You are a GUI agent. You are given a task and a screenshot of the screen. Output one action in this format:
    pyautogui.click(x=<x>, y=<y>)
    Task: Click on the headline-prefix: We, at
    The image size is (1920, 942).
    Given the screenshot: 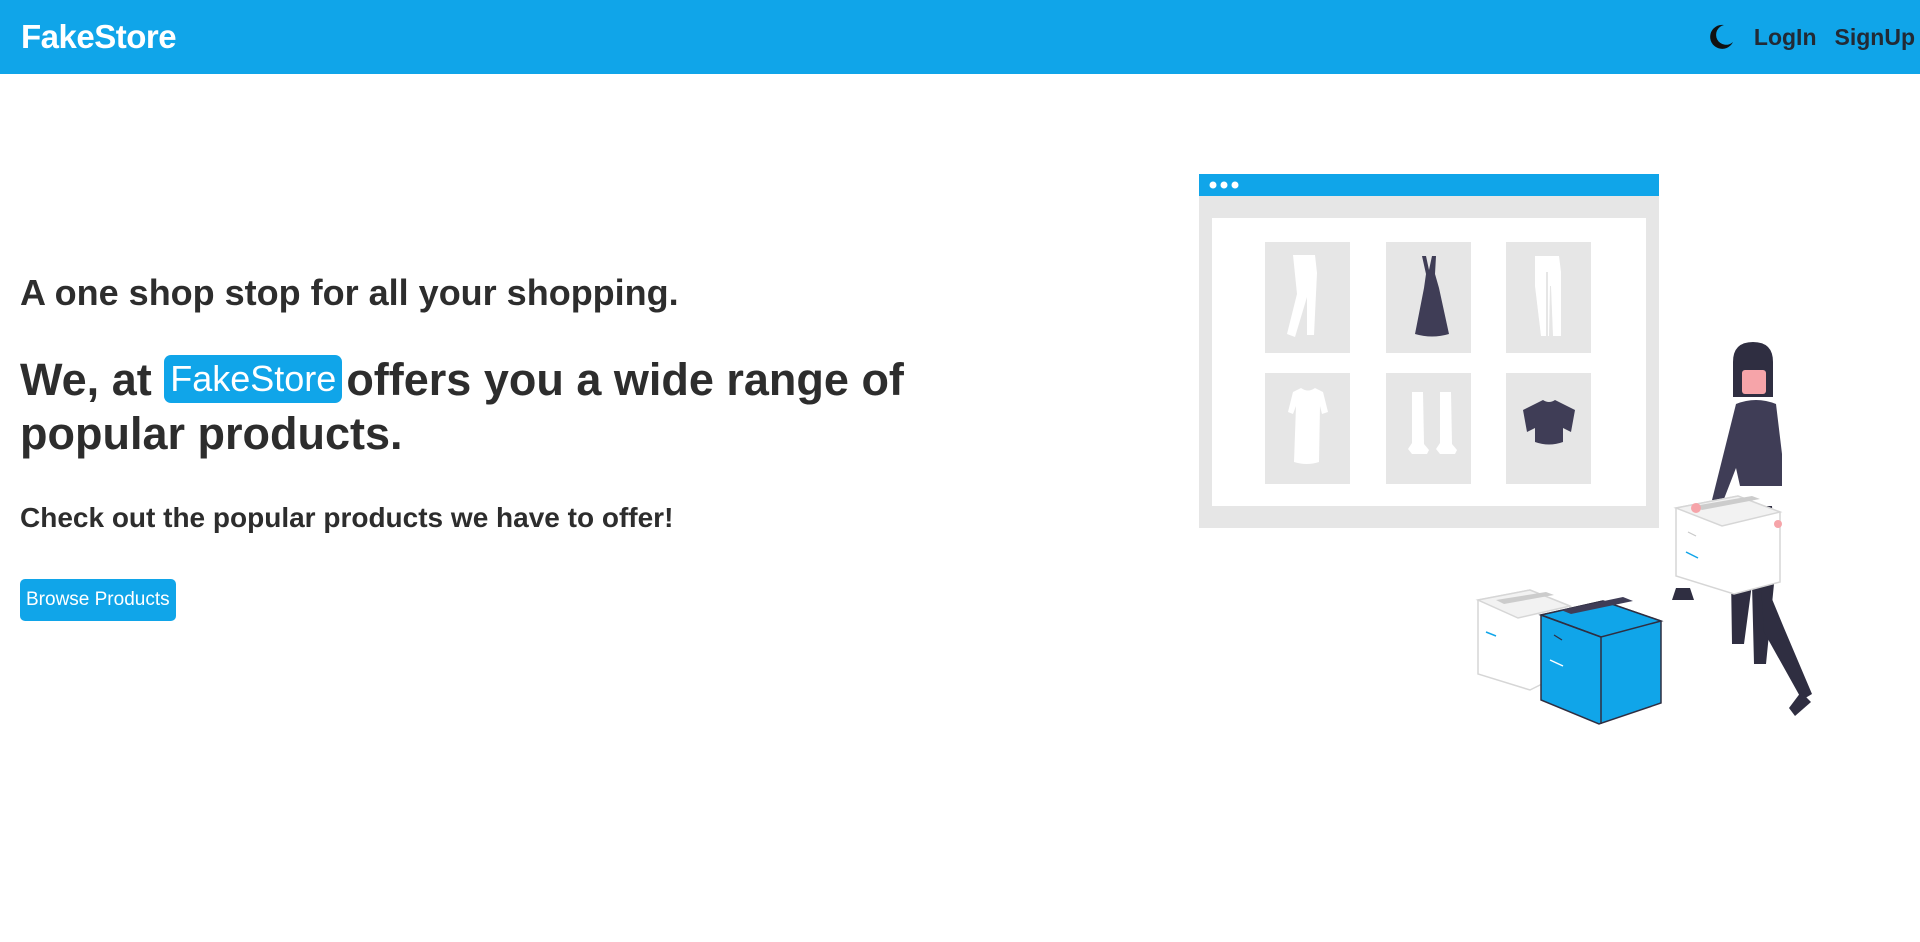 What is the action you would take?
    pyautogui.click(x=86, y=379)
    